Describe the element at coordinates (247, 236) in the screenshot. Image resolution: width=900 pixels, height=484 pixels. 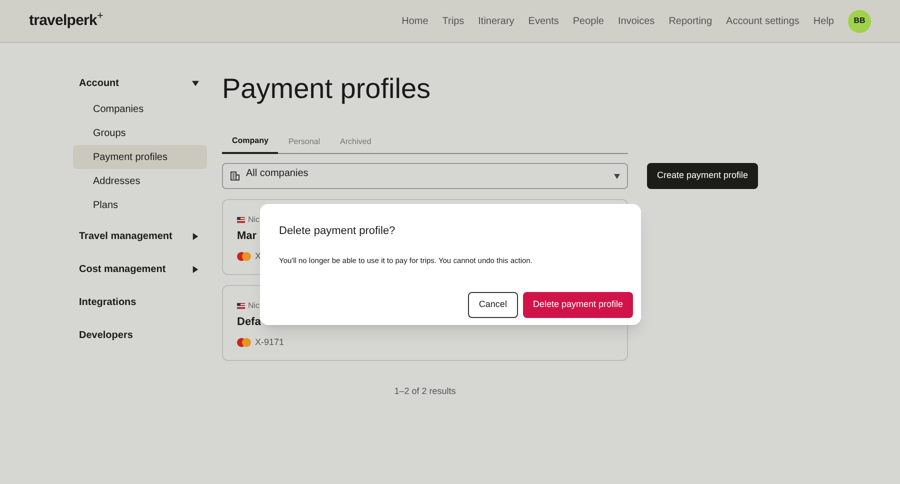
I see `profile-name: Mar` at that location.